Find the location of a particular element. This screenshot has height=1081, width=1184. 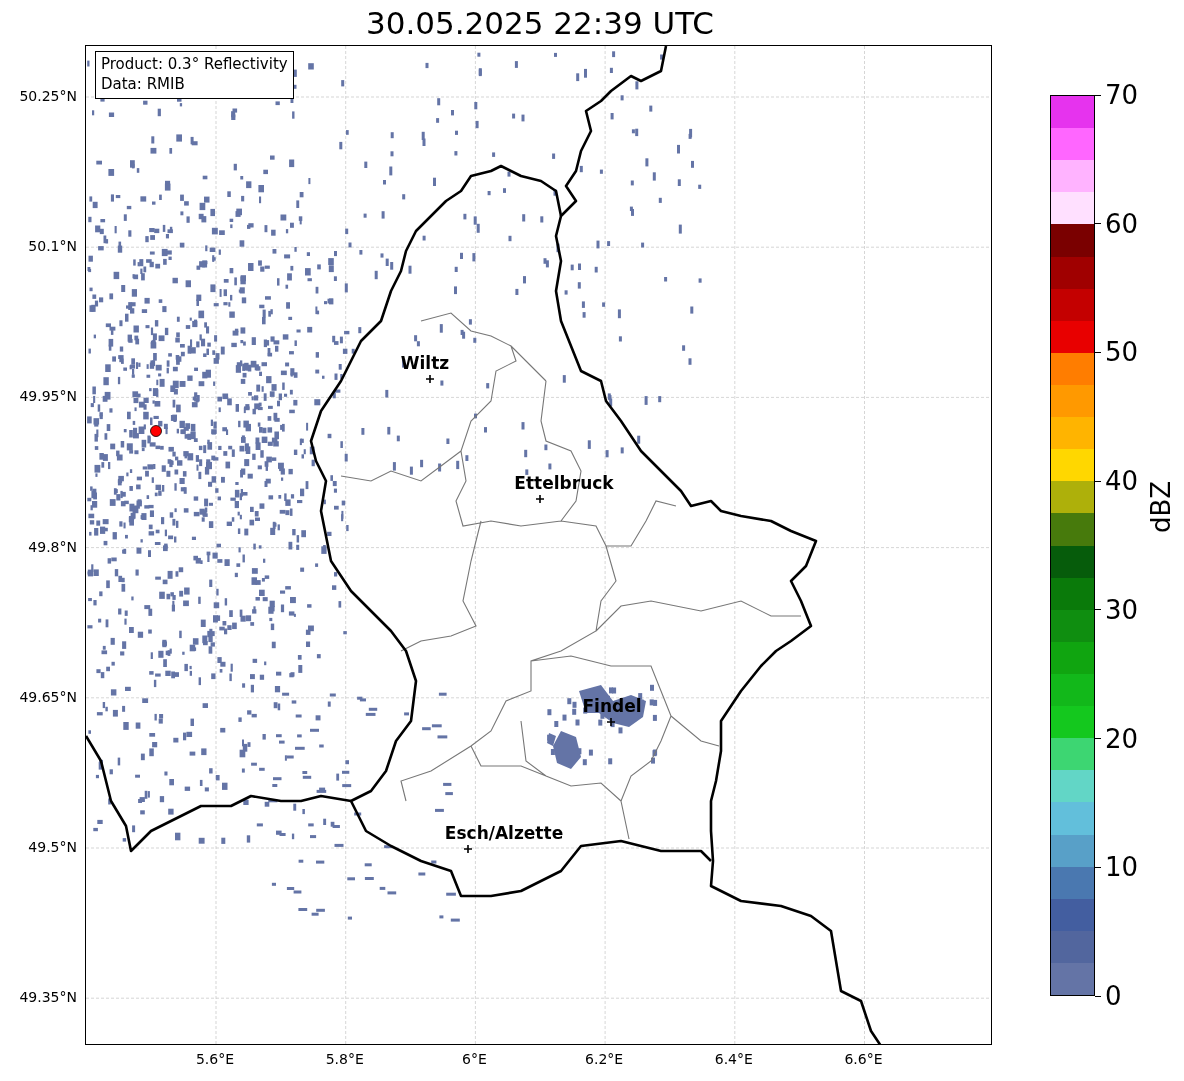

latitude-tick-label: 50.25°N is located at coordinates (48, 96).